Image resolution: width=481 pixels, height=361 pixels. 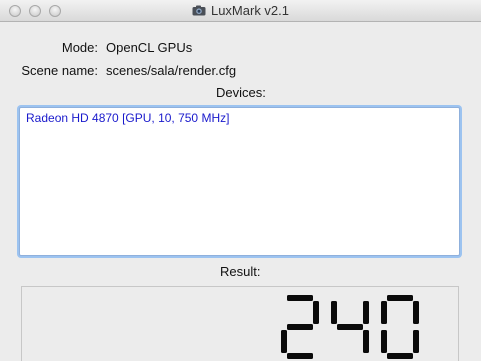 What do you see at coordinates (240, 271) in the screenshot?
I see `result-label: Result:` at bounding box center [240, 271].